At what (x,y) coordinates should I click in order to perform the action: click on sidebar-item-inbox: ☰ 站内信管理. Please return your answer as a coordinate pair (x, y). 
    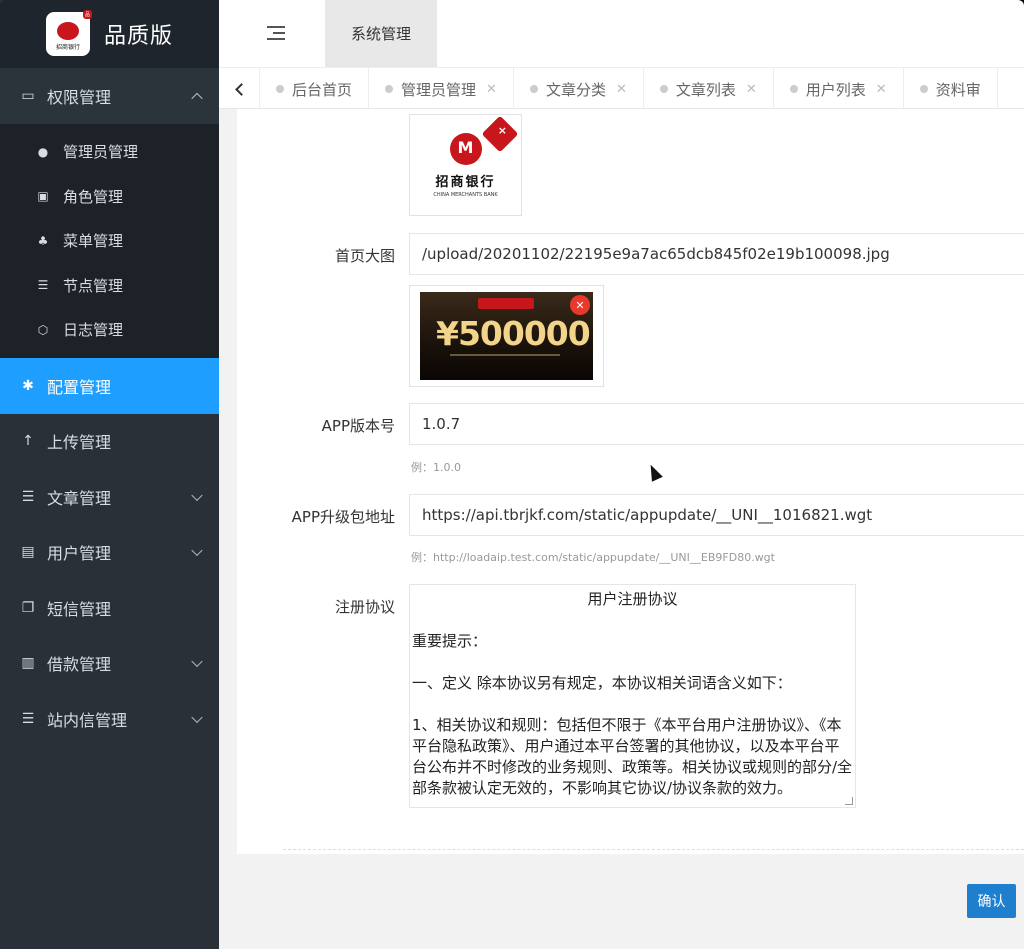
    Looking at the image, I should click on (109, 719).